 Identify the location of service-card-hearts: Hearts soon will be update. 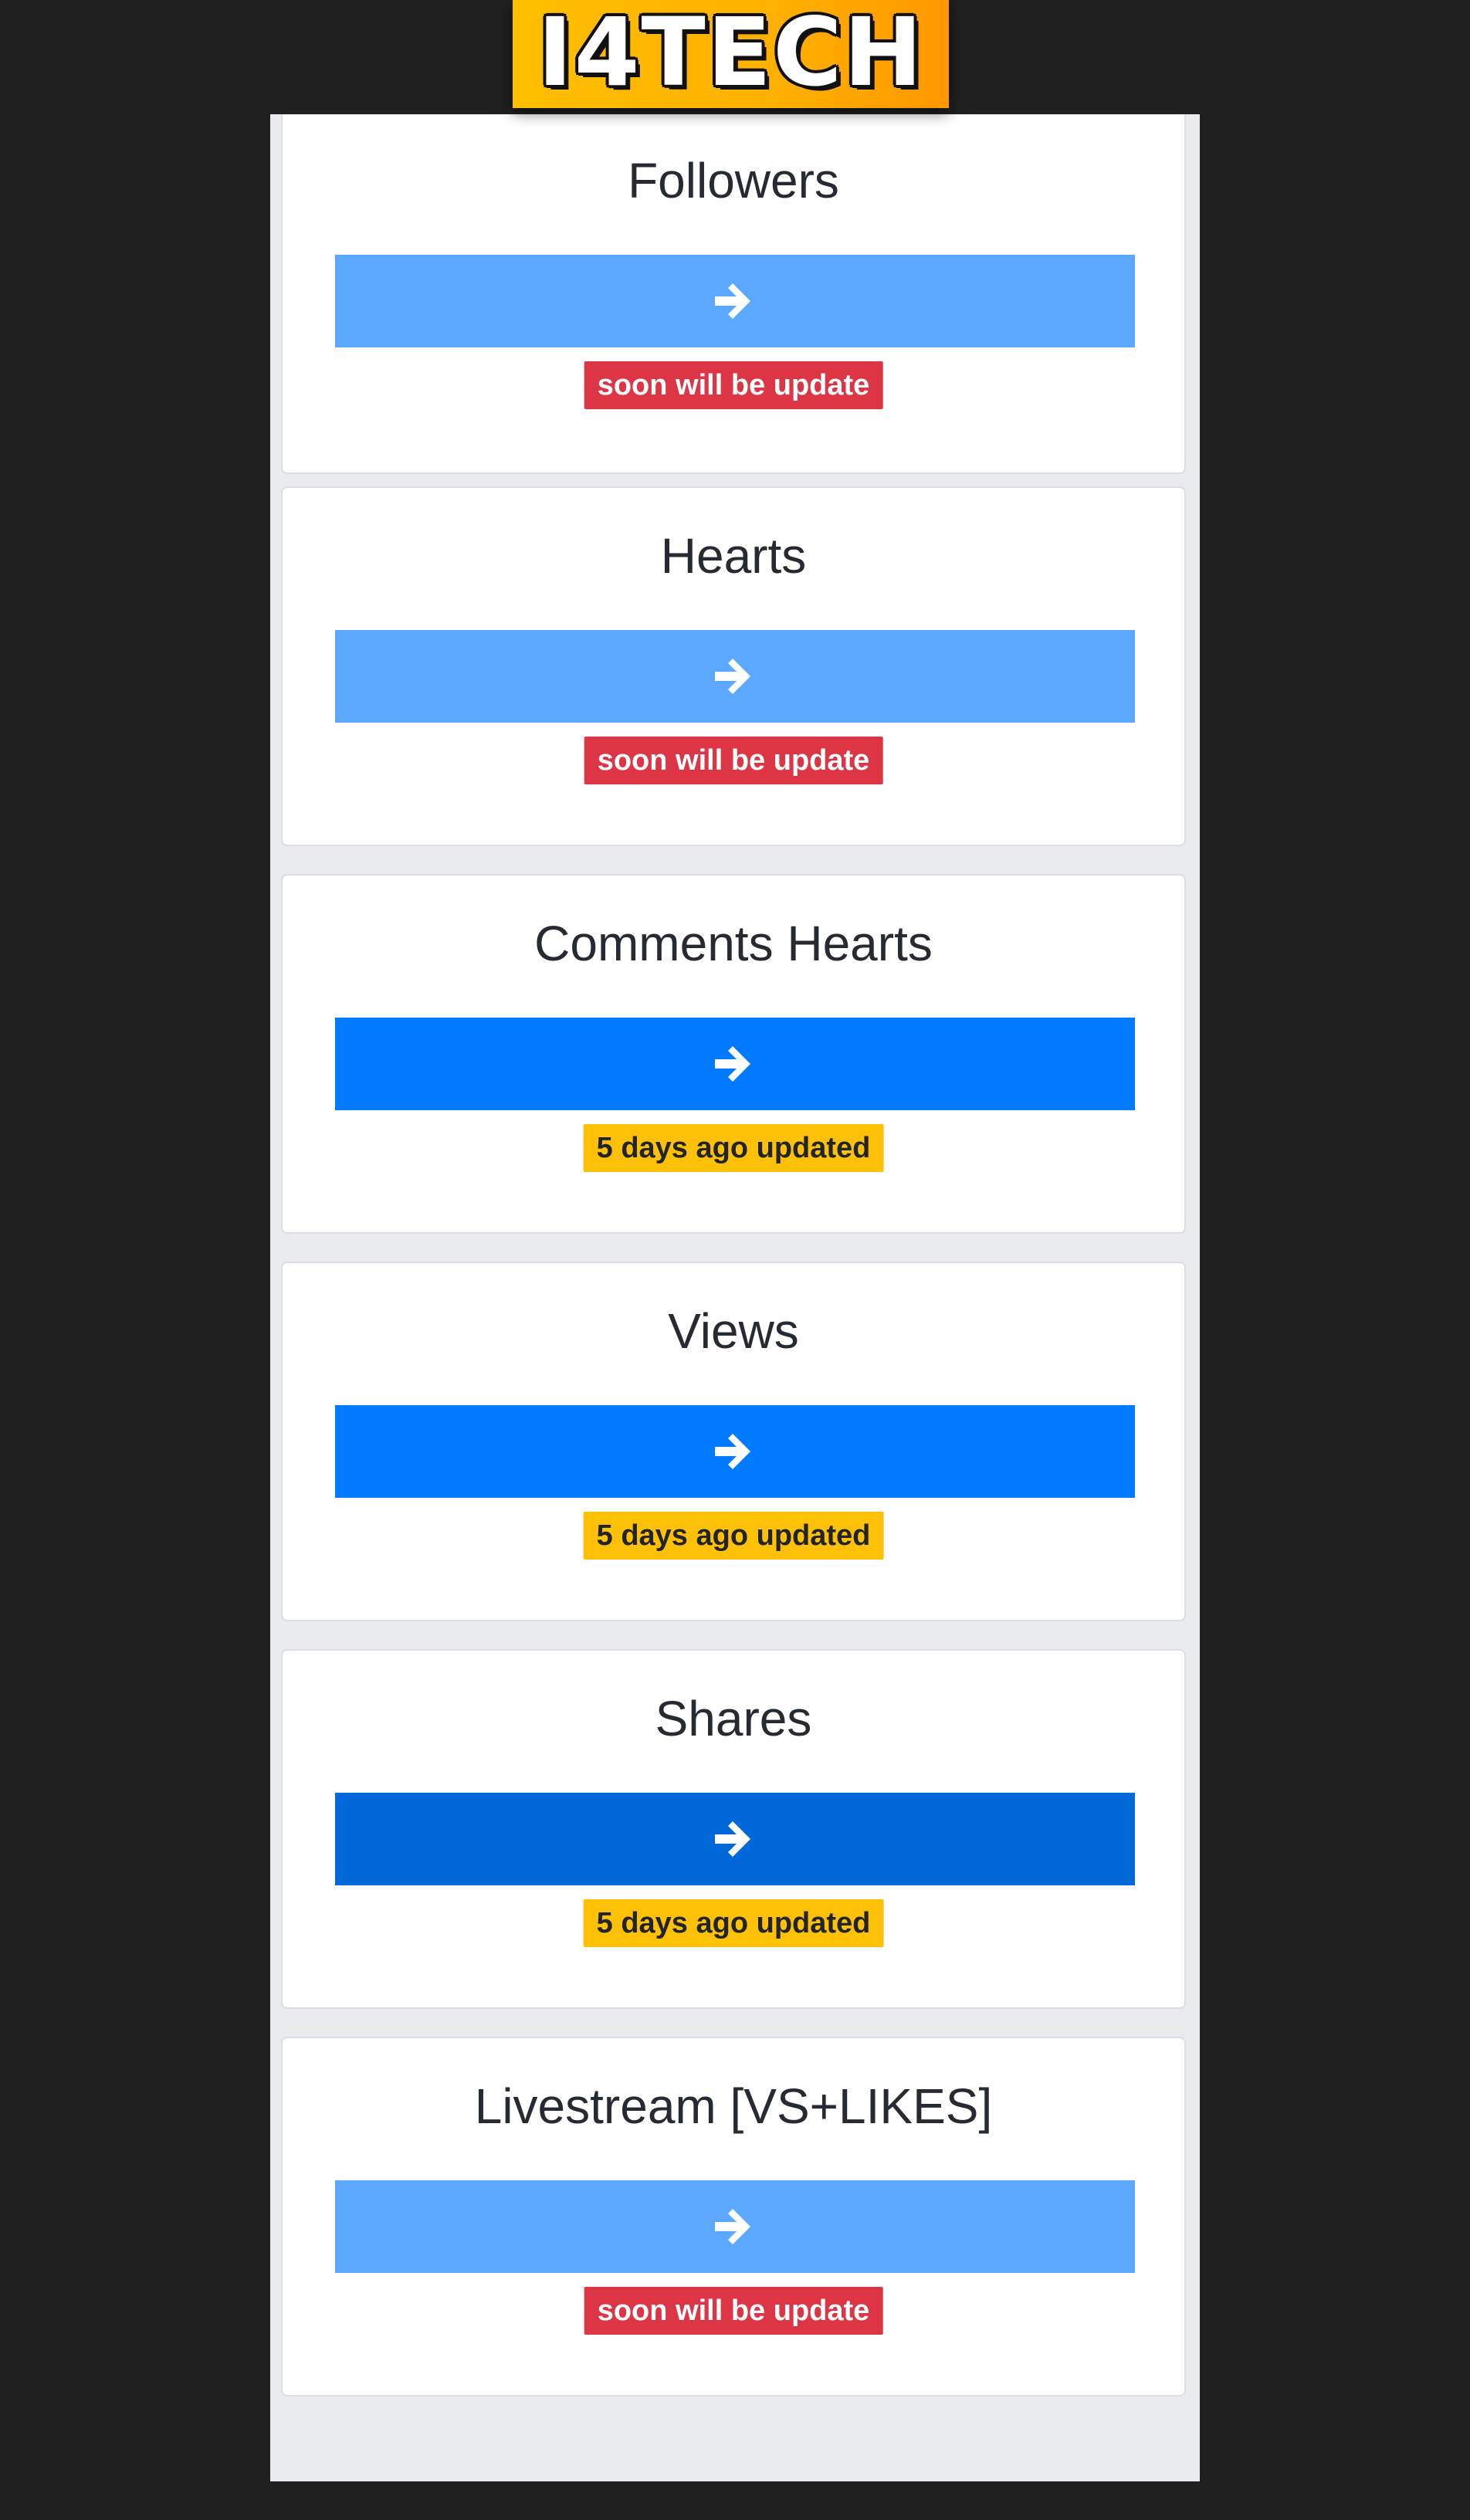
(734, 666).